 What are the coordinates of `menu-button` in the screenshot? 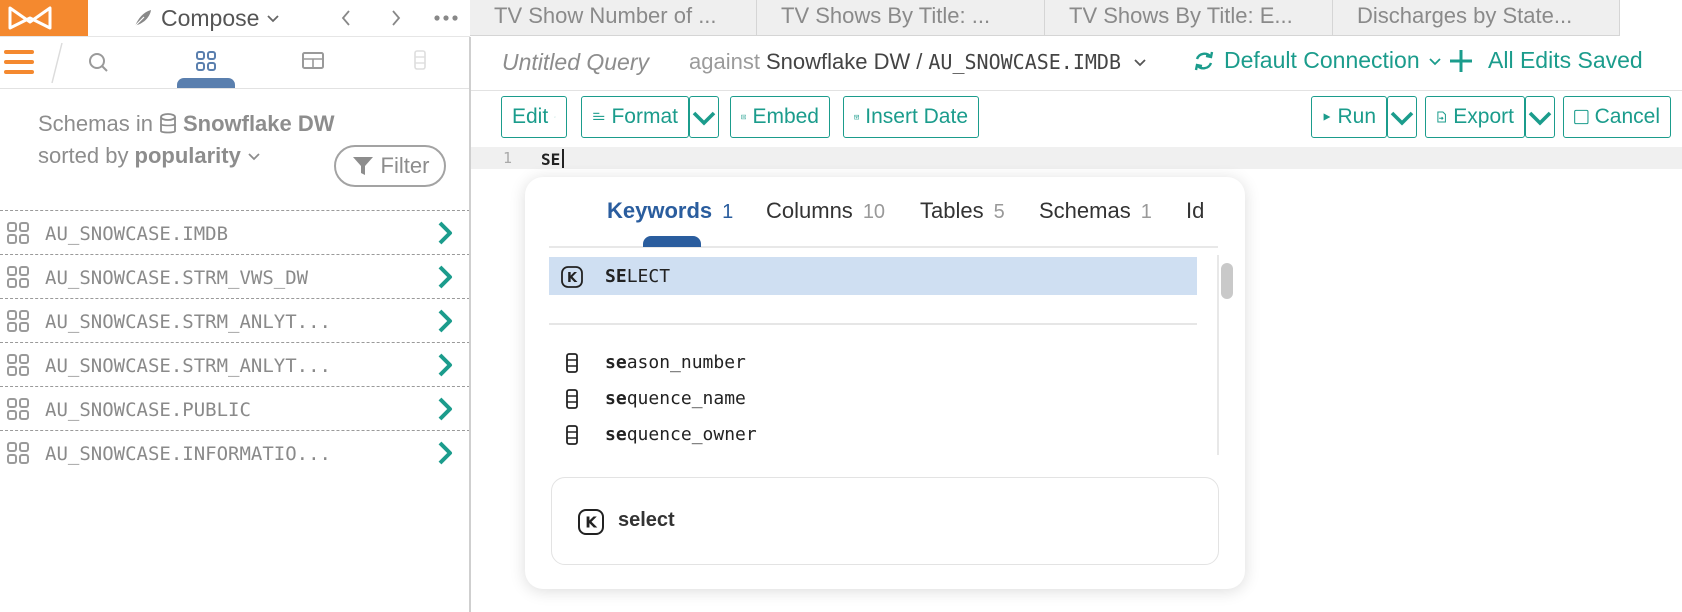 It's located at (19, 62).